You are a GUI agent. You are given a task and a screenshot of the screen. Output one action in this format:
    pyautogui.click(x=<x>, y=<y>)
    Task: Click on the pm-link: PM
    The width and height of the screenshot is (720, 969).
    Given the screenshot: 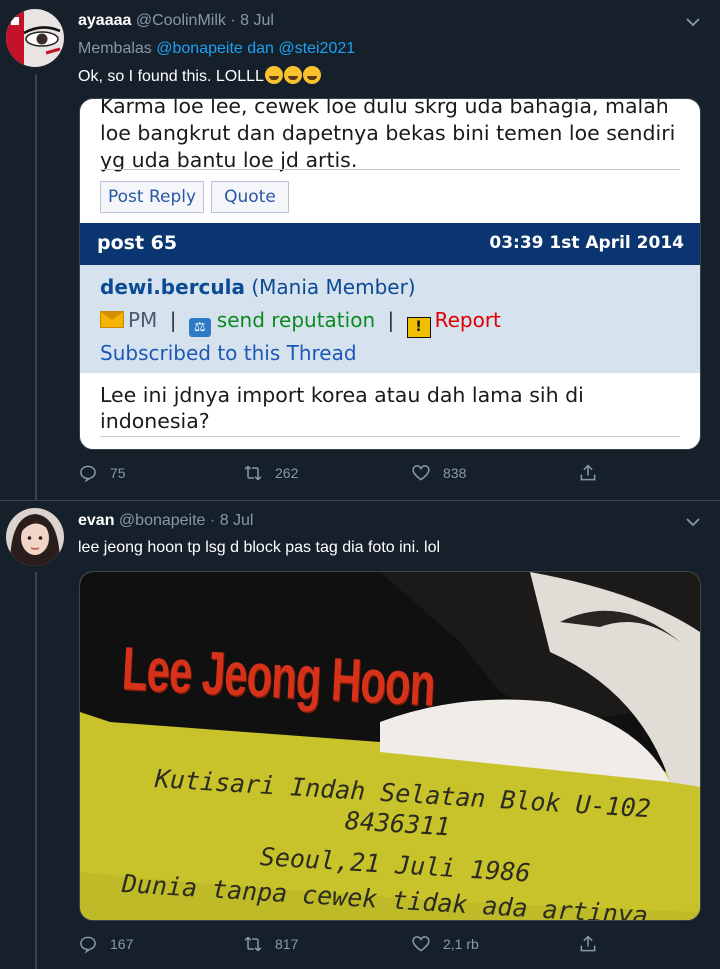 What is the action you would take?
    pyautogui.click(x=143, y=320)
    